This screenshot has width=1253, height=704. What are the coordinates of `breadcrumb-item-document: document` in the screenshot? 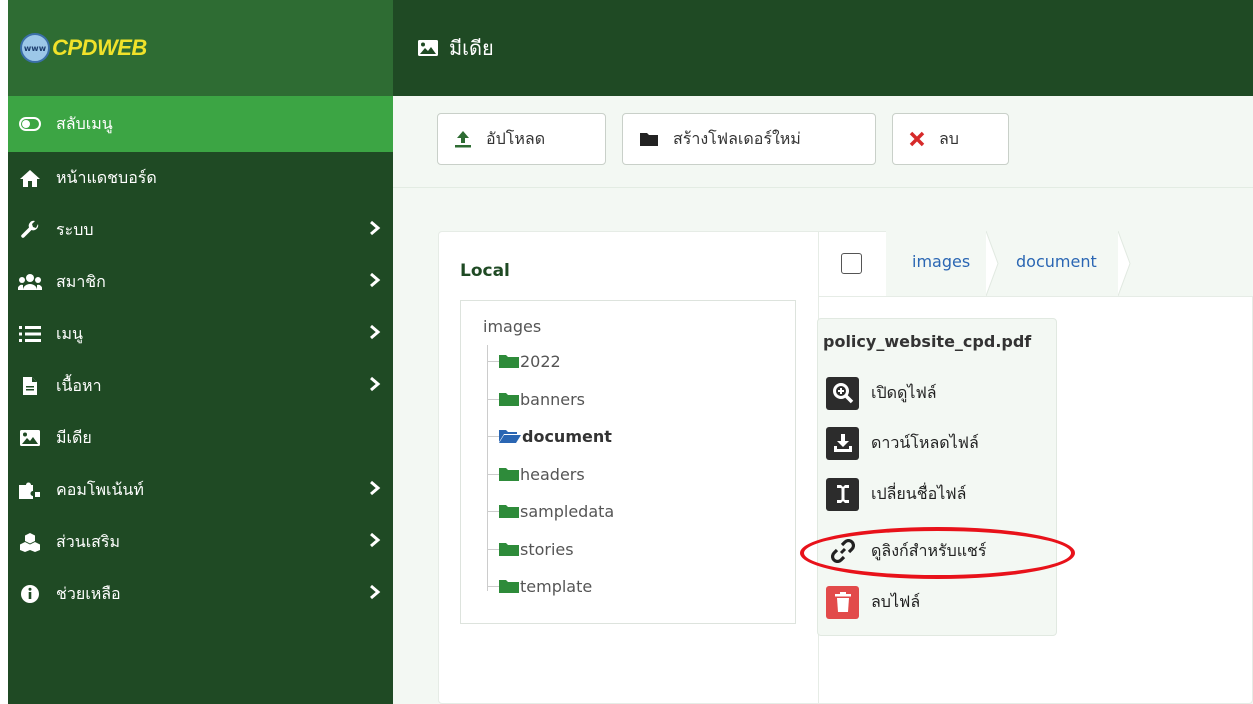 It's located at (1056, 261).